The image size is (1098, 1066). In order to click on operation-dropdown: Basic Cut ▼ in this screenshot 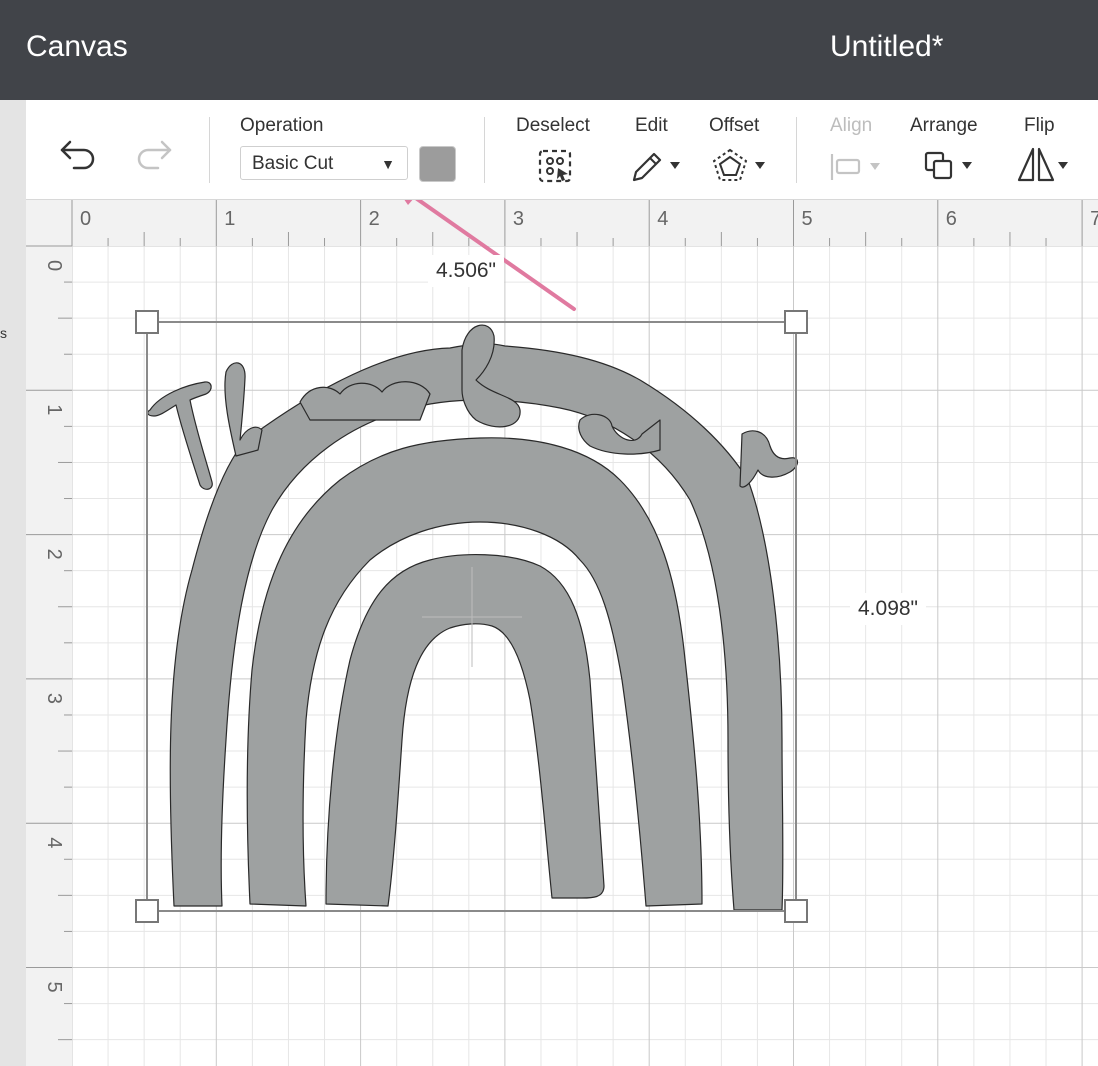, I will do `click(324, 163)`.